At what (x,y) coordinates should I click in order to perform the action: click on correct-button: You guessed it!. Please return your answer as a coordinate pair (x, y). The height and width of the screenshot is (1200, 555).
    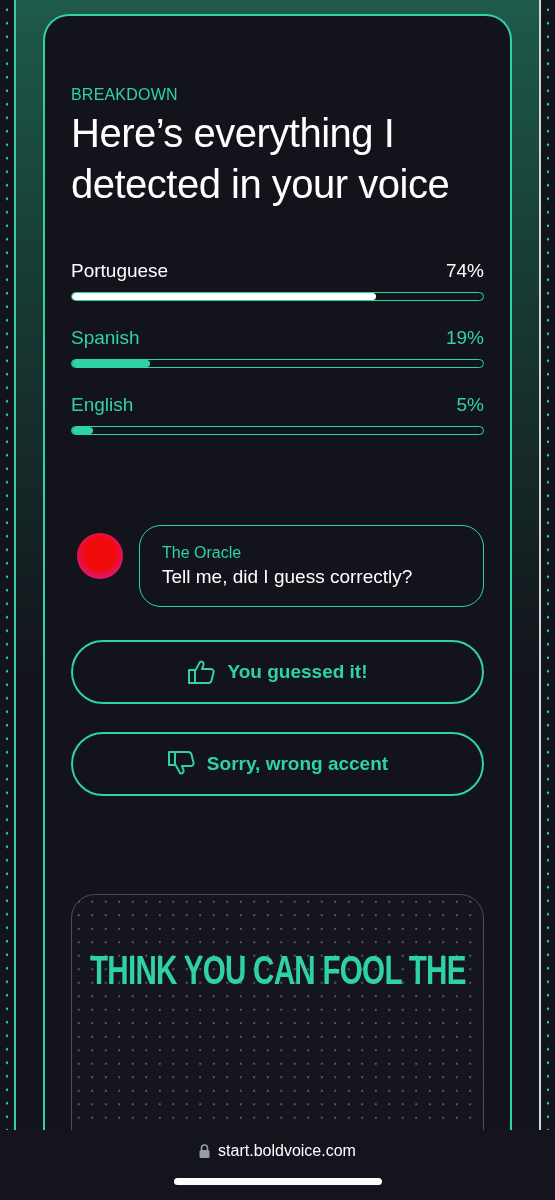
    Looking at the image, I should click on (277, 672).